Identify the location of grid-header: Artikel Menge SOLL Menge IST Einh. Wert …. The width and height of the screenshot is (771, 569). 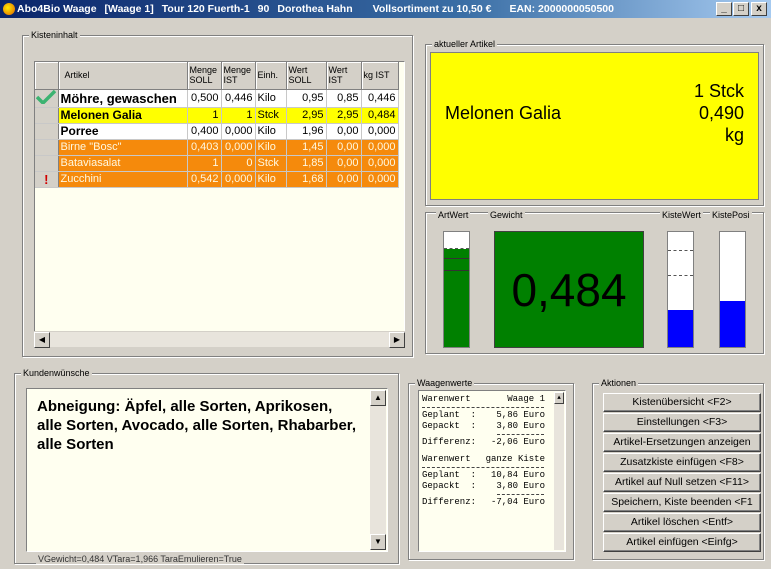
(217, 76).